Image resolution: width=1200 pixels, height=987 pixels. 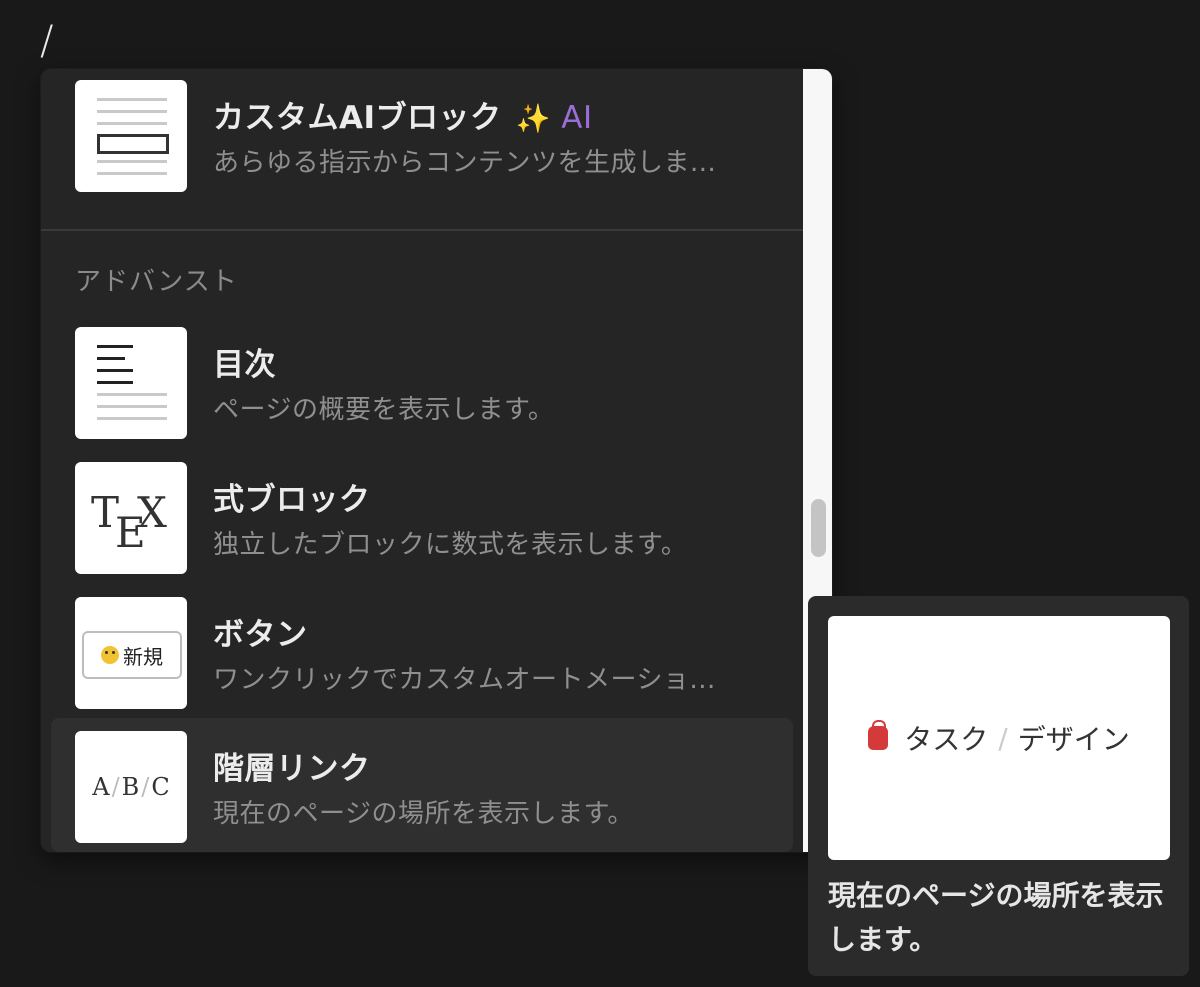 I want to click on tex-letter-x: X, so click(x=152, y=512).